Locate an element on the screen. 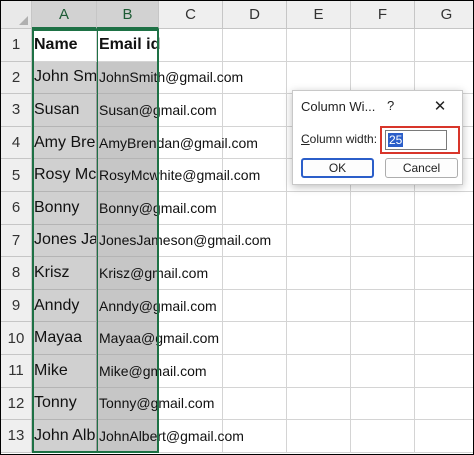 The image size is (474, 455). close-icon: ✕ is located at coordinates (440, 106).